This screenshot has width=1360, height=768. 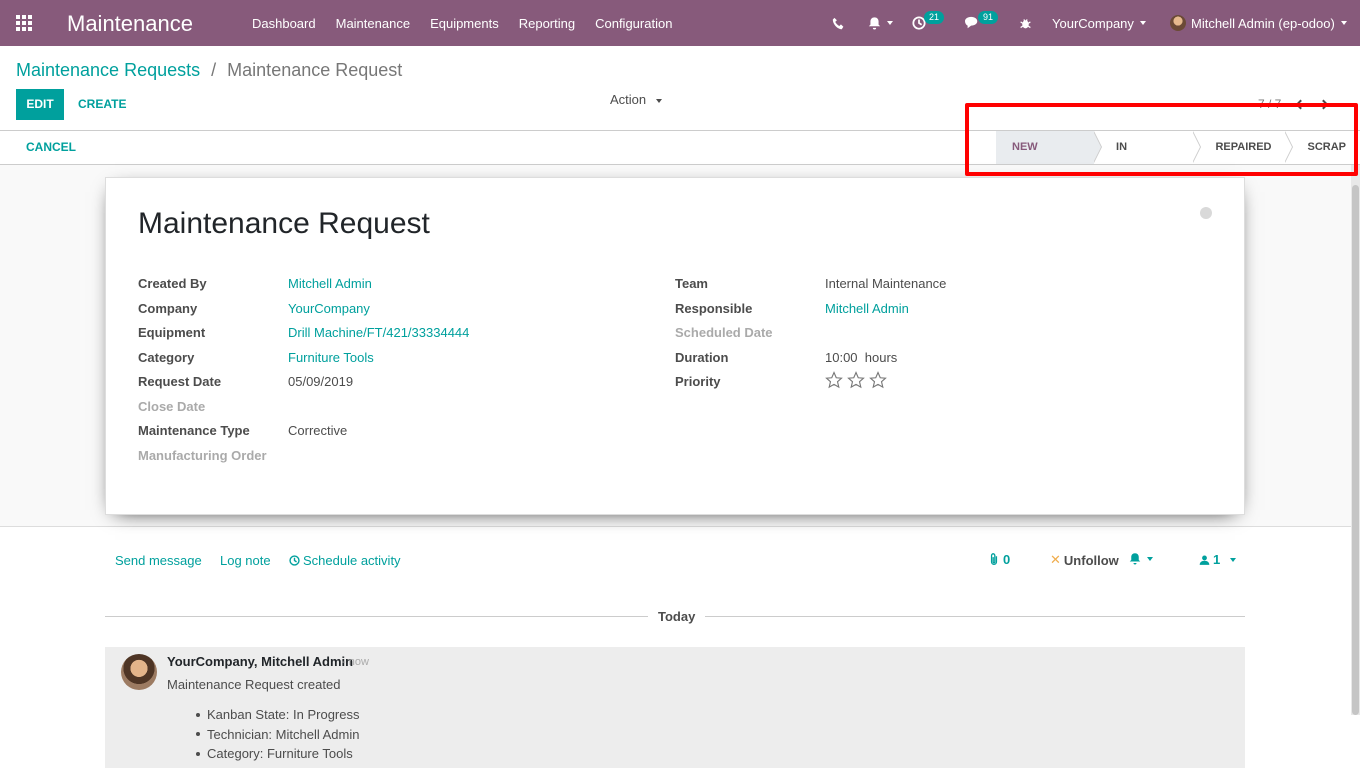 What do you see at coordinates (329, 308) in the screenshot?
I see `company-value: YourCompany` at bounding box center [329, 308].